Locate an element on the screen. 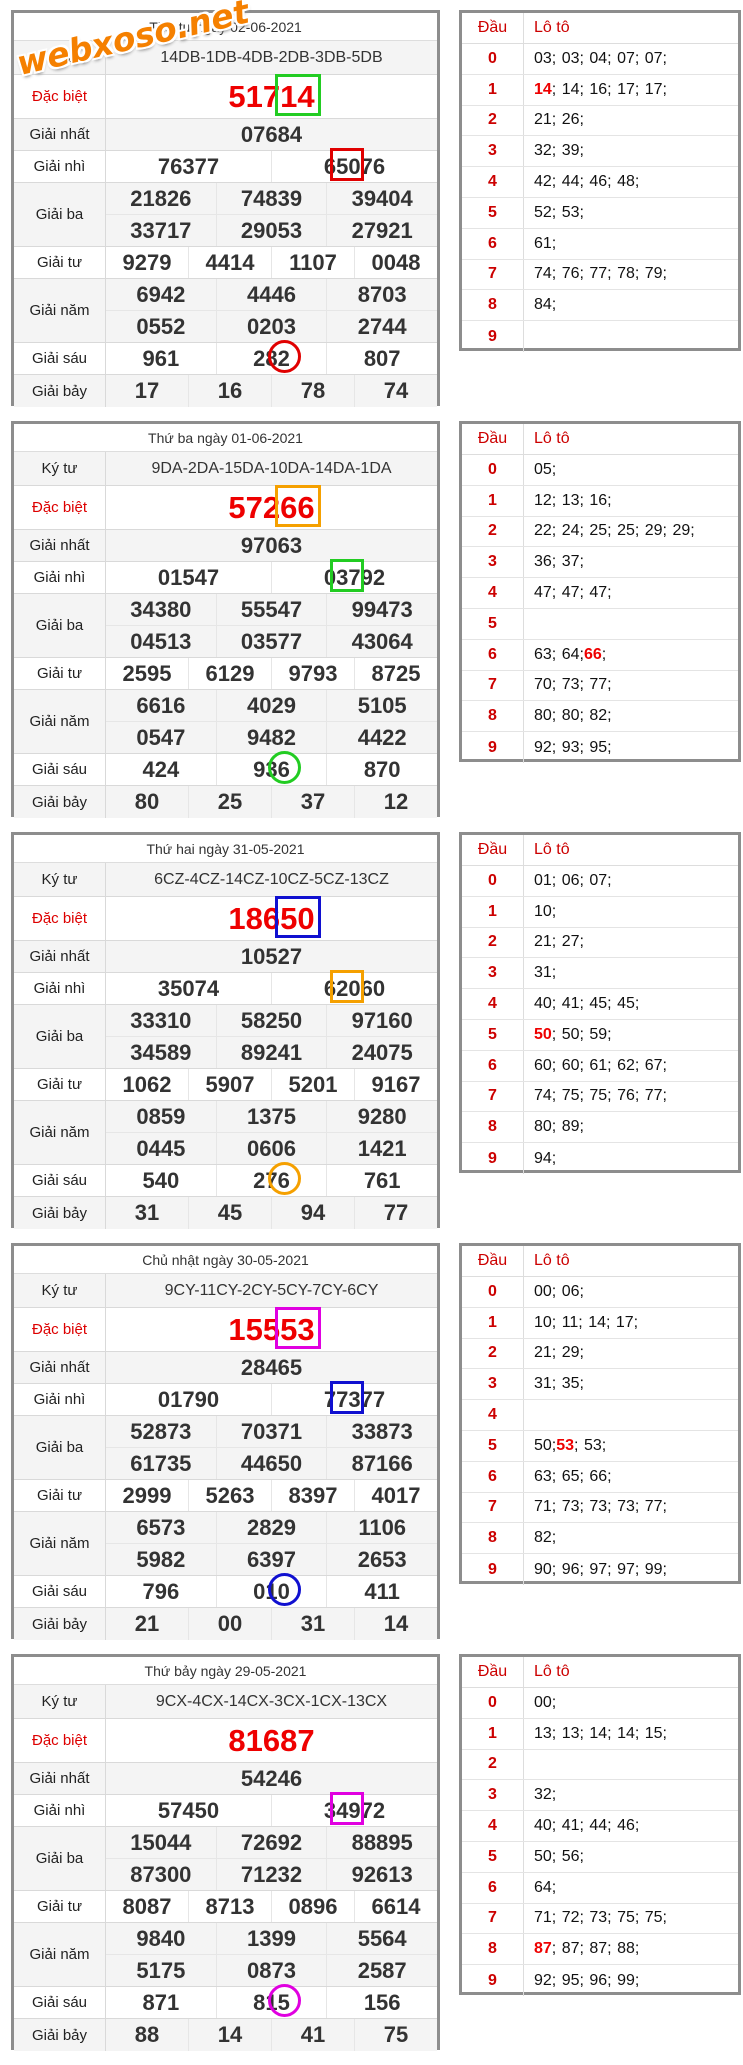 The height and width of the screenshot is (2065, 743). seventh-prize-number: 37 is located at coordinates (313, 802).